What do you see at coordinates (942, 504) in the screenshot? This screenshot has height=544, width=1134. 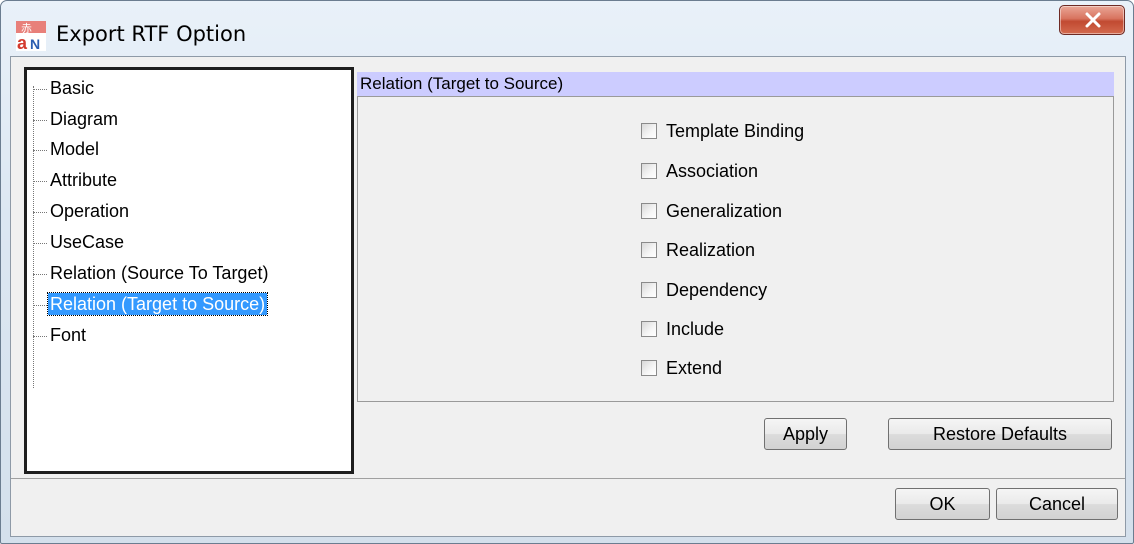 I see `ok-button: OK` at bounding box center [942, 504].